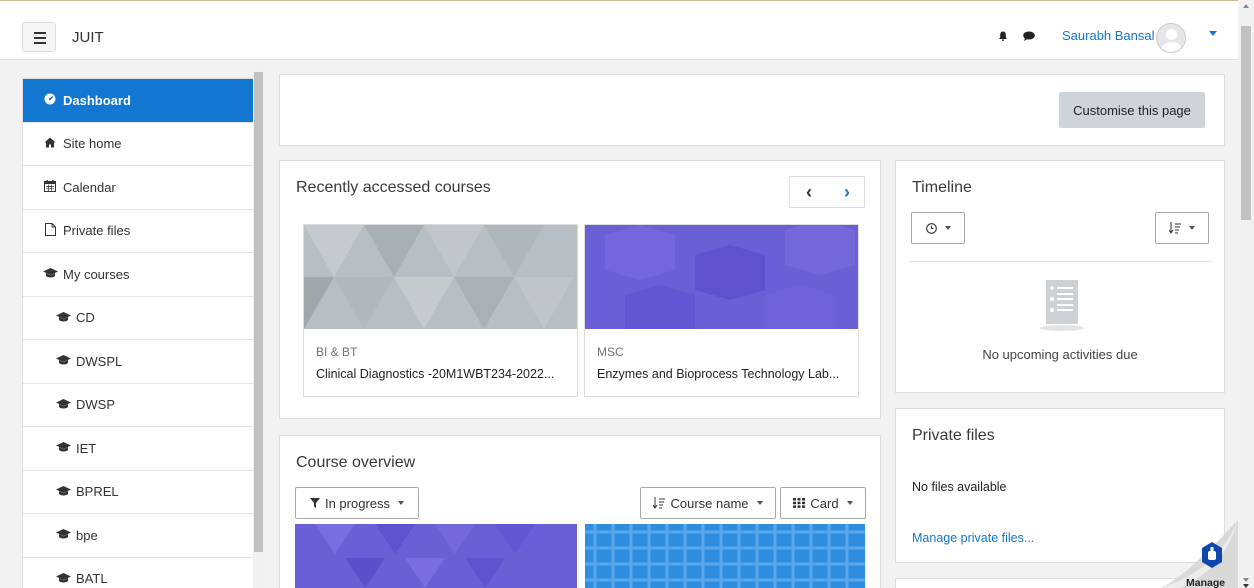 Image resolution: width=1254 pixels, height=588 pixels. I want to click on home-icon, so click(50, 144).